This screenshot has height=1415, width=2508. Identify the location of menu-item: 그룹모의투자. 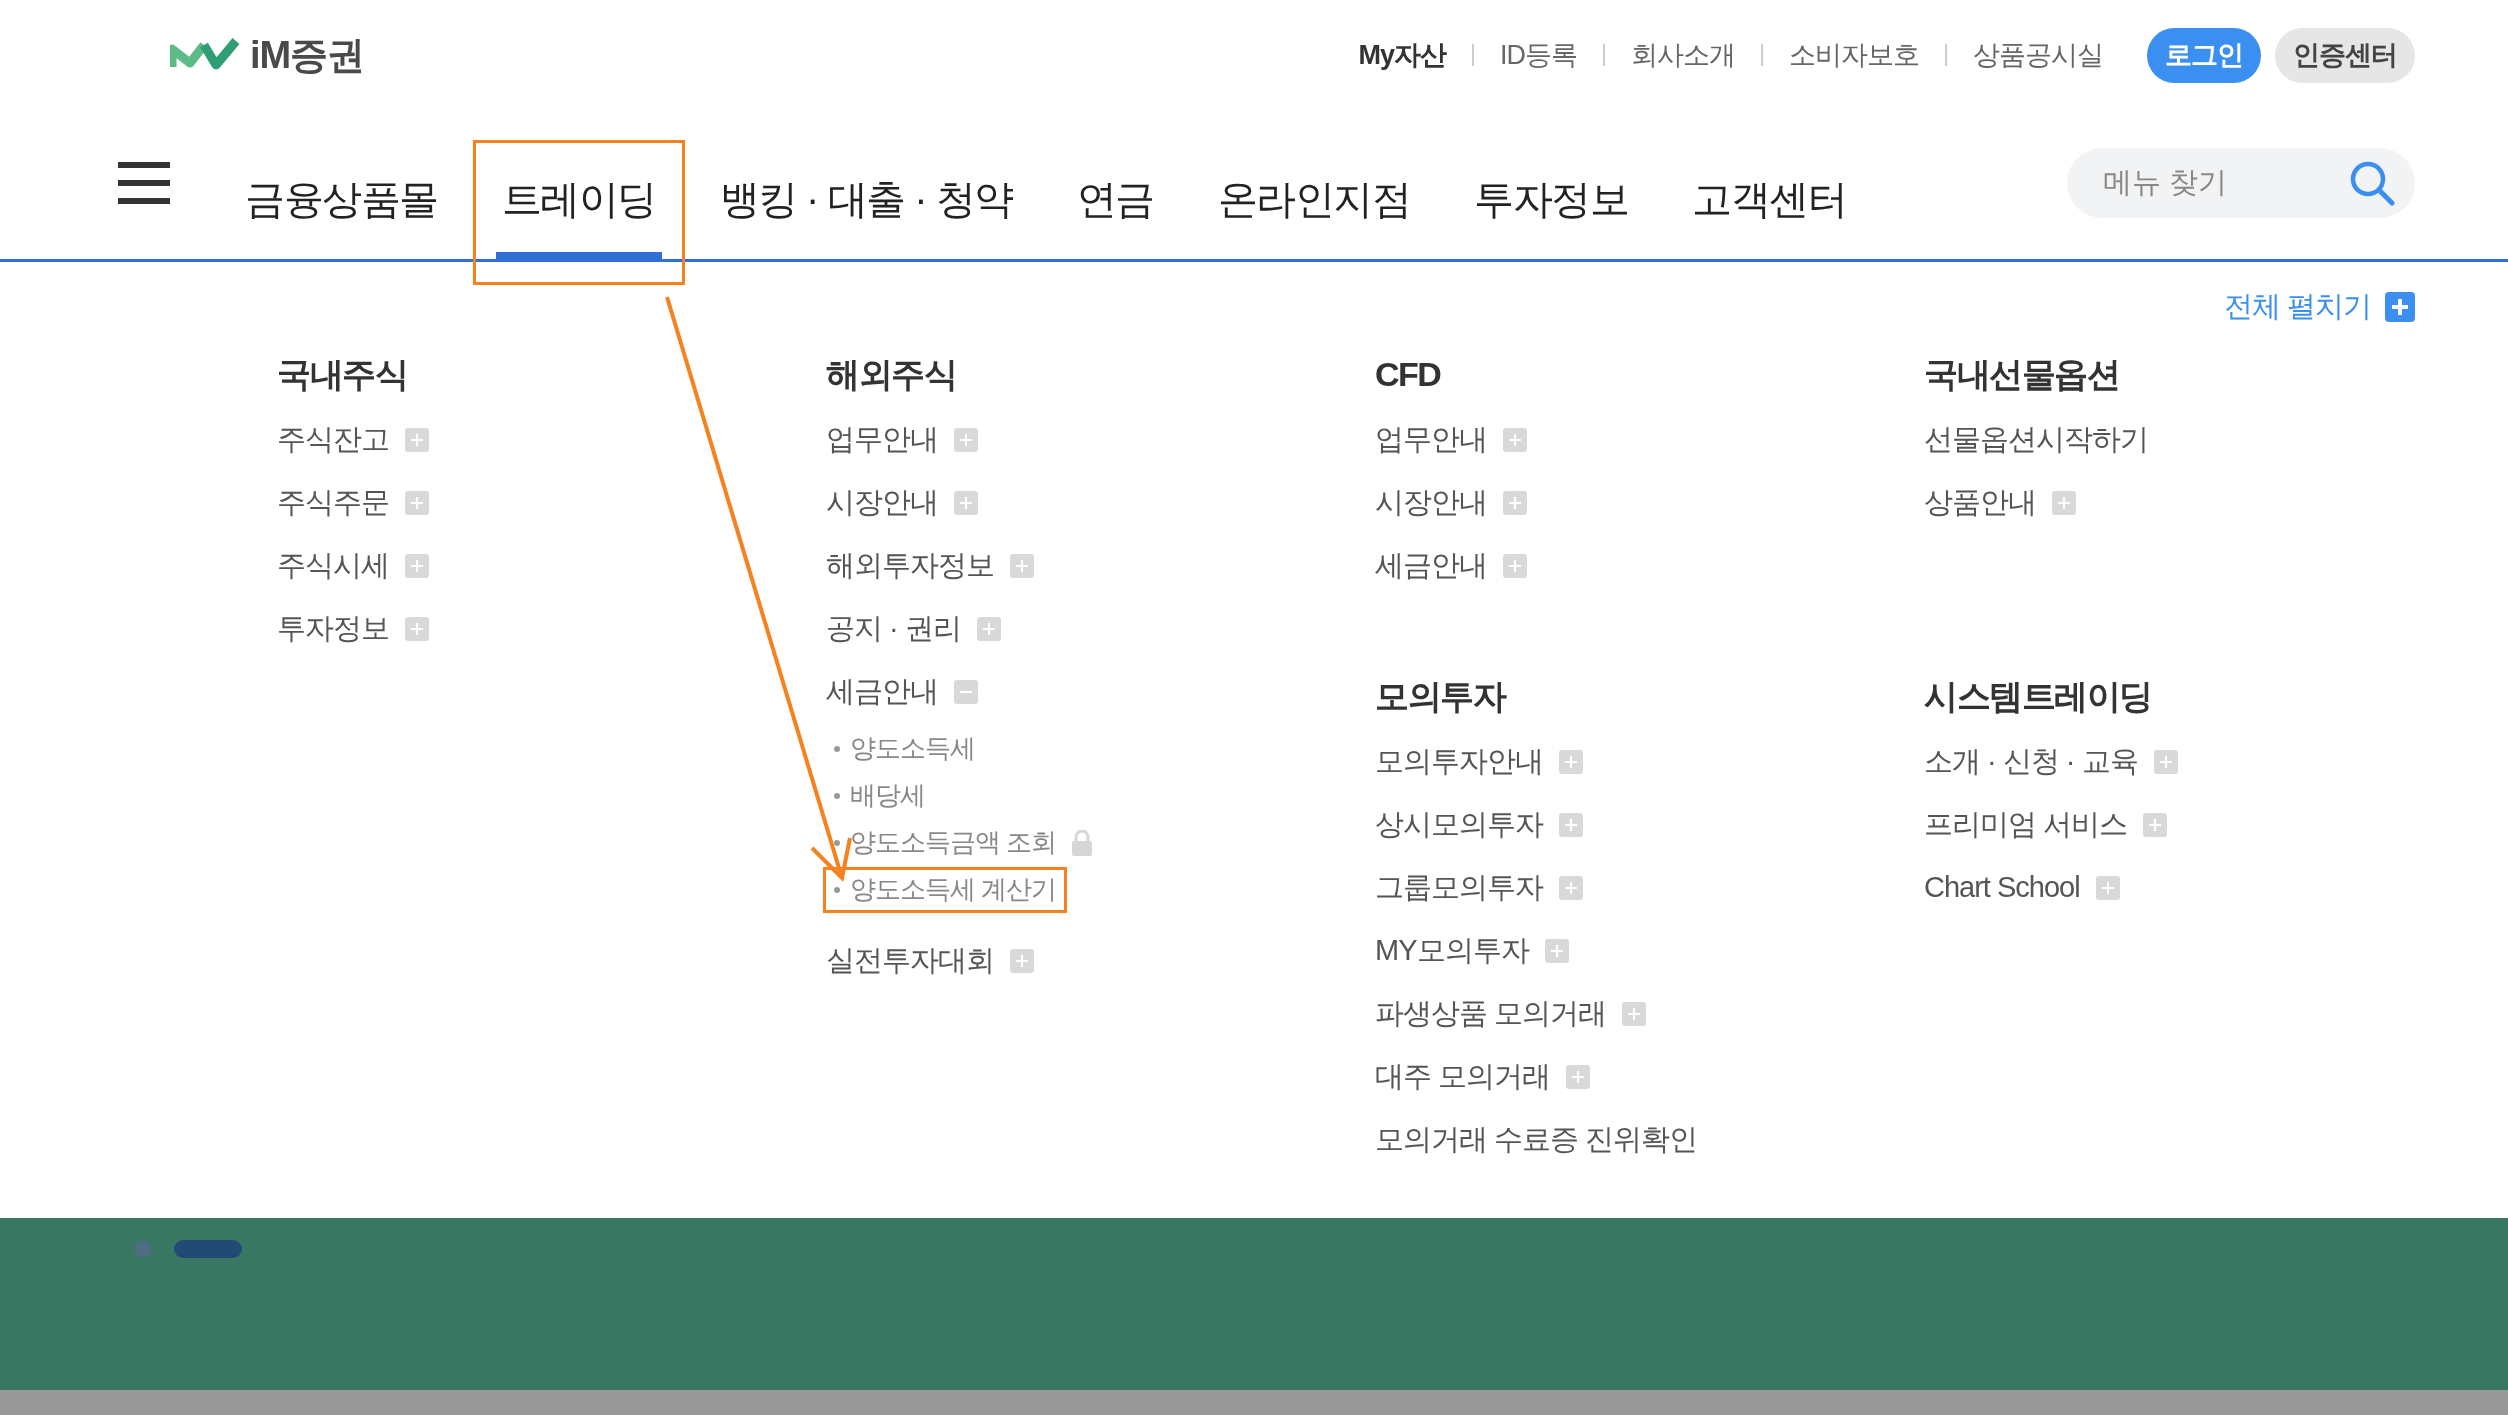
(1459, 887).